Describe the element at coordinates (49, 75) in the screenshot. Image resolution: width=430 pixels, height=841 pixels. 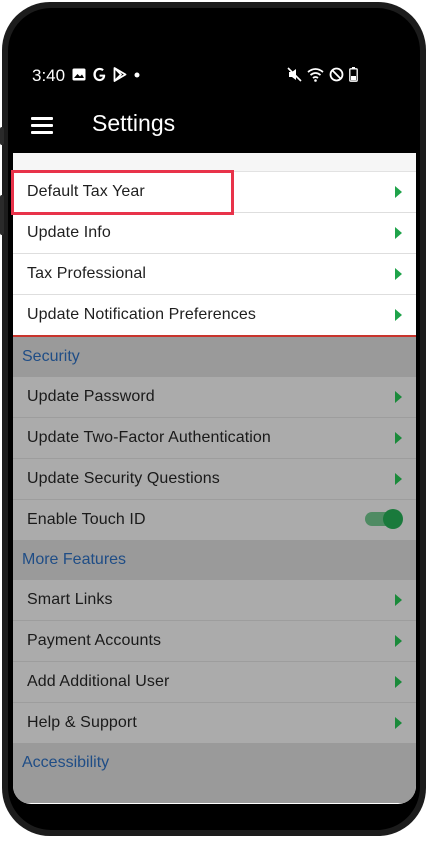
I see `status-time: 3:40` at that location.